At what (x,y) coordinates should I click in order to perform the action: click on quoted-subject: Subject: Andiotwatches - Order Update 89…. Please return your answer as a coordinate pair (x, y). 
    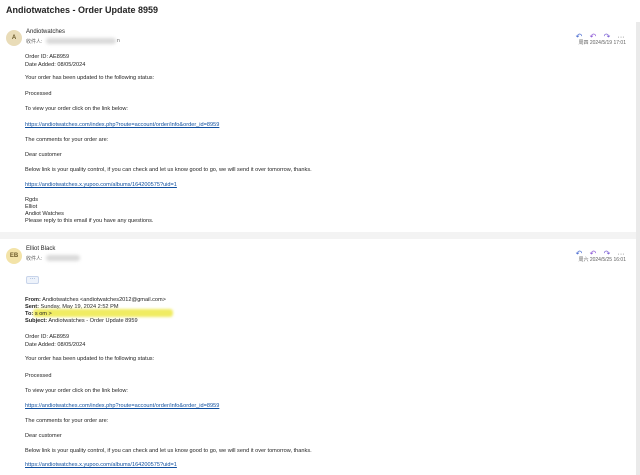
    Looking at the image, I should click on (81, 321).